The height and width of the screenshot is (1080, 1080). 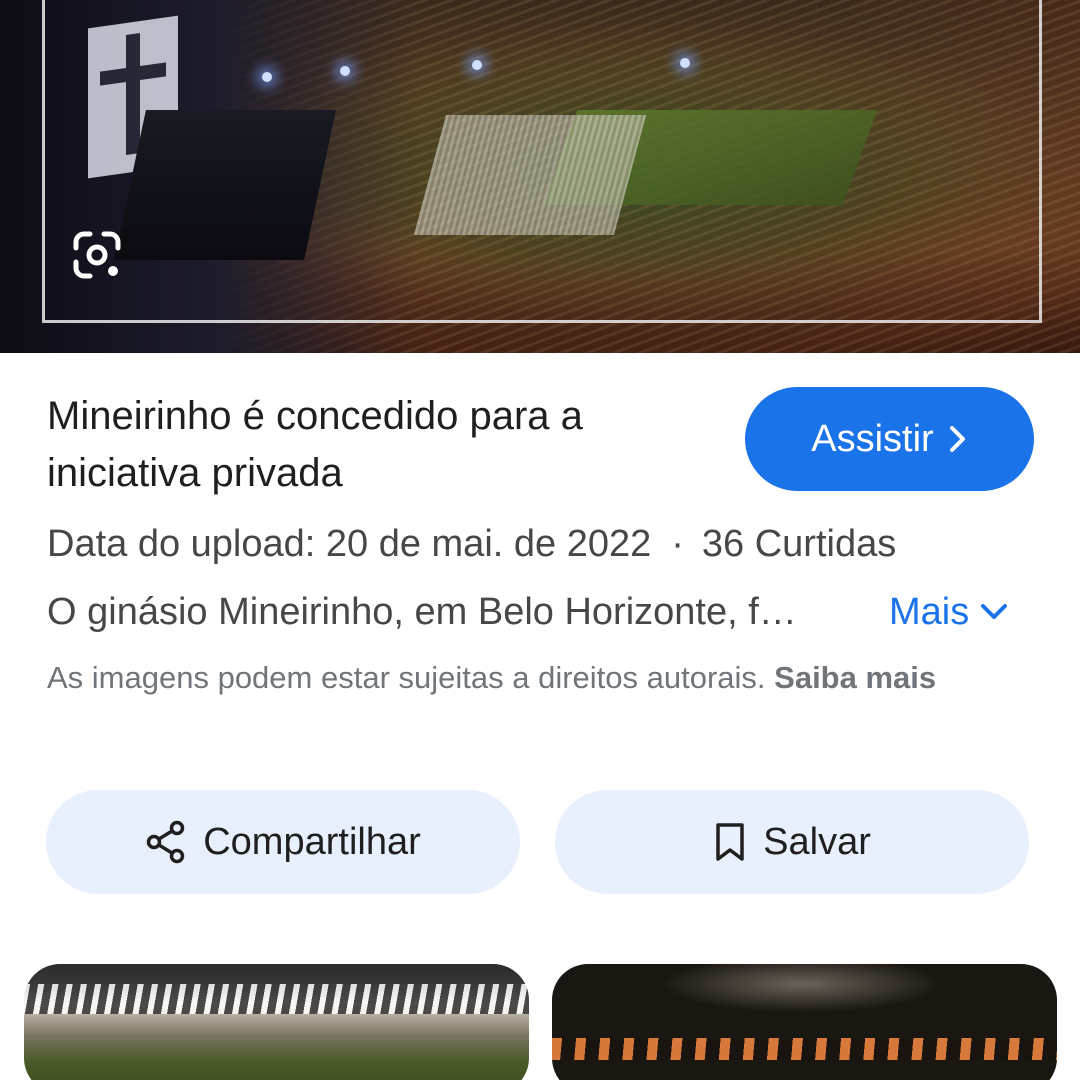 I want to click on save-button-label: Salvar, so click(x=817, y=841).